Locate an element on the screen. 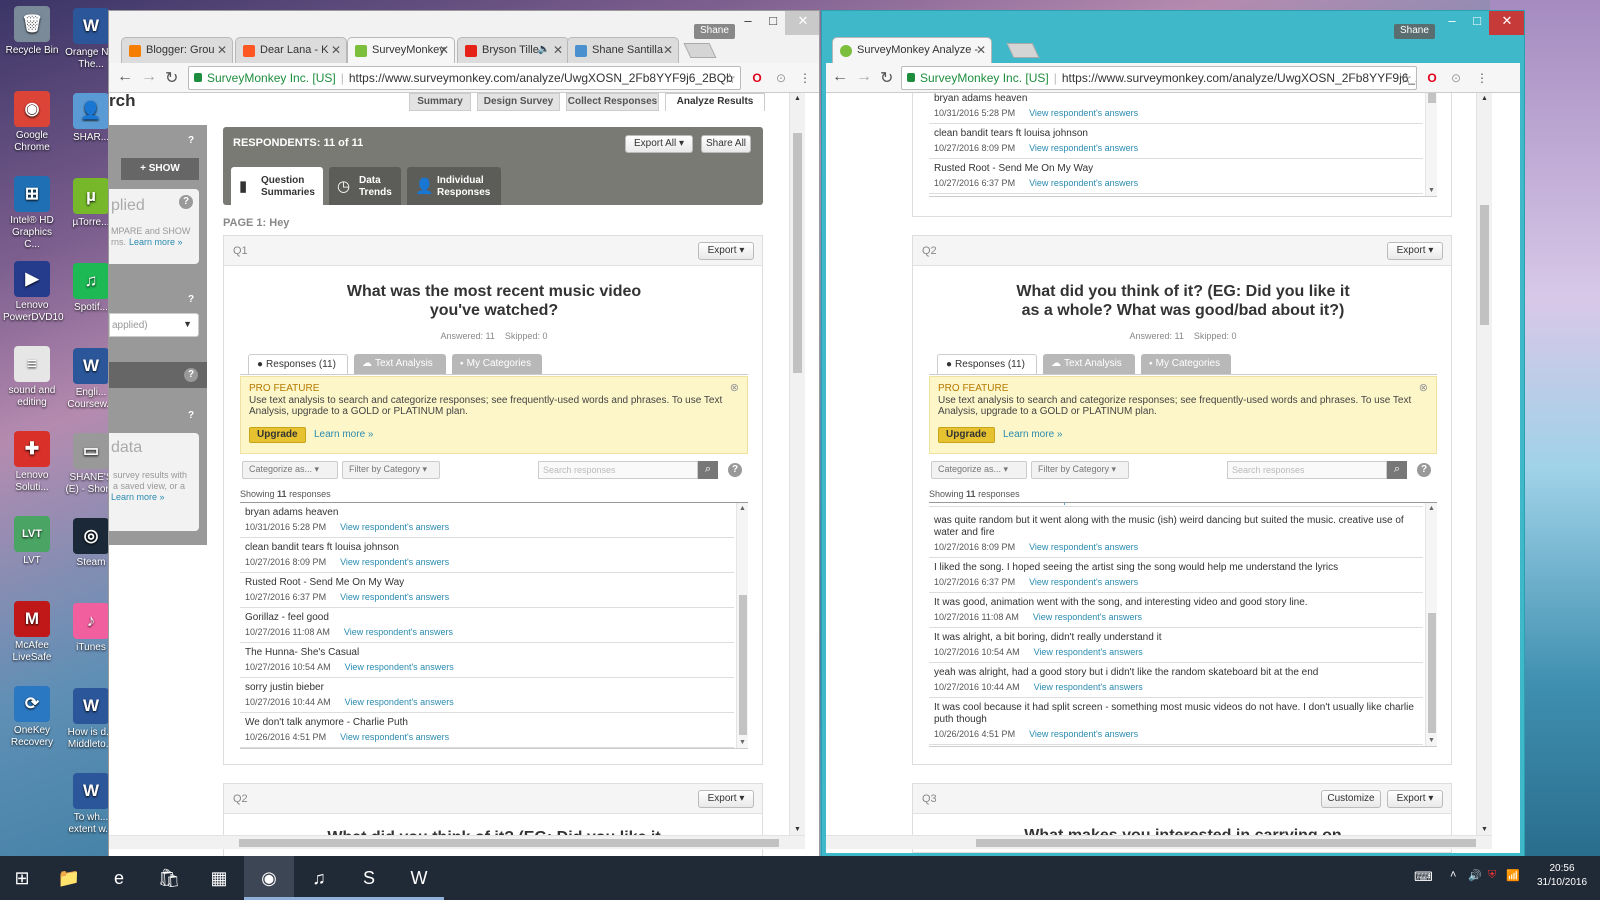 This screenshot has width=1600, height=900. lenovo-powerdvd-icon: ▶ Lenovo PowerDVD10 is located at coordinates (33, 292).